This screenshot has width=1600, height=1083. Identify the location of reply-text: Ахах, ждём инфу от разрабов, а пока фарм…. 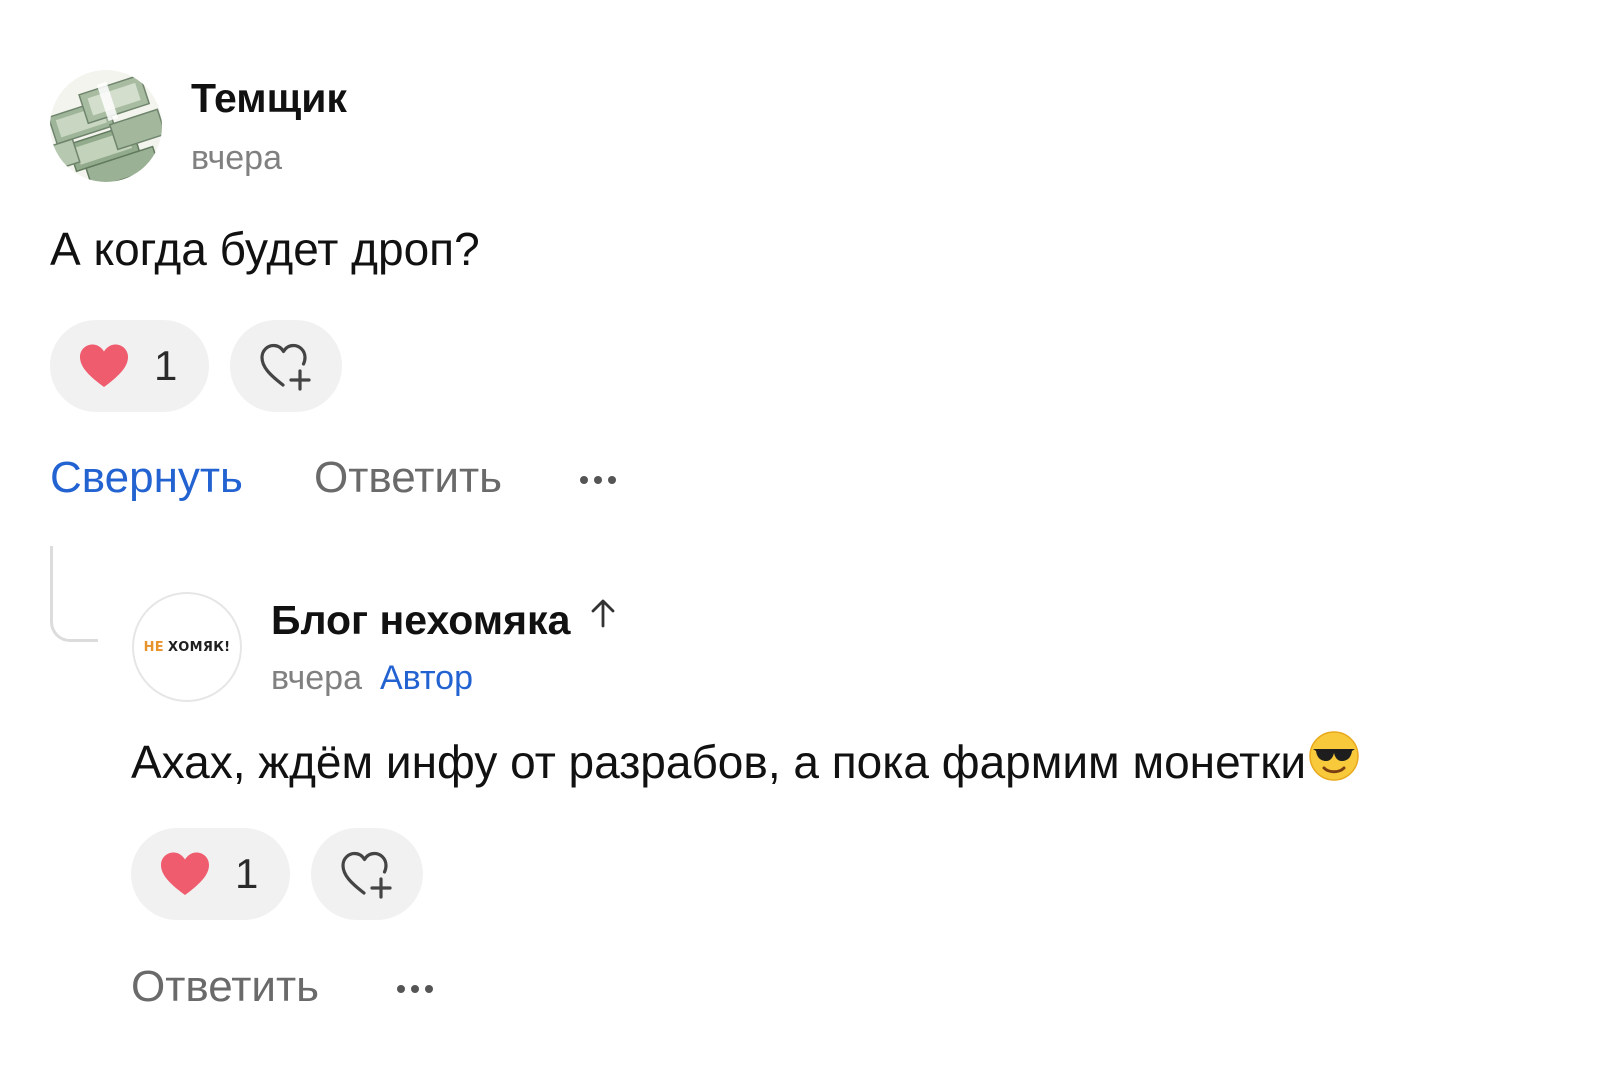
(719, 762).